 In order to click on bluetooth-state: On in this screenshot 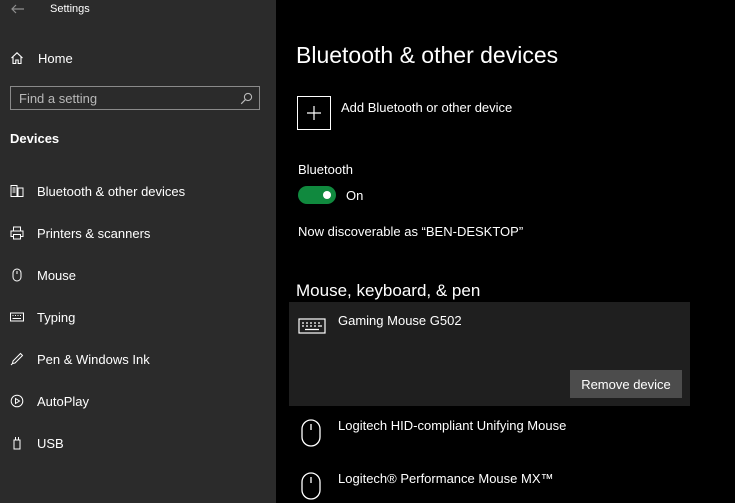, I will do `click(355, 195)`.